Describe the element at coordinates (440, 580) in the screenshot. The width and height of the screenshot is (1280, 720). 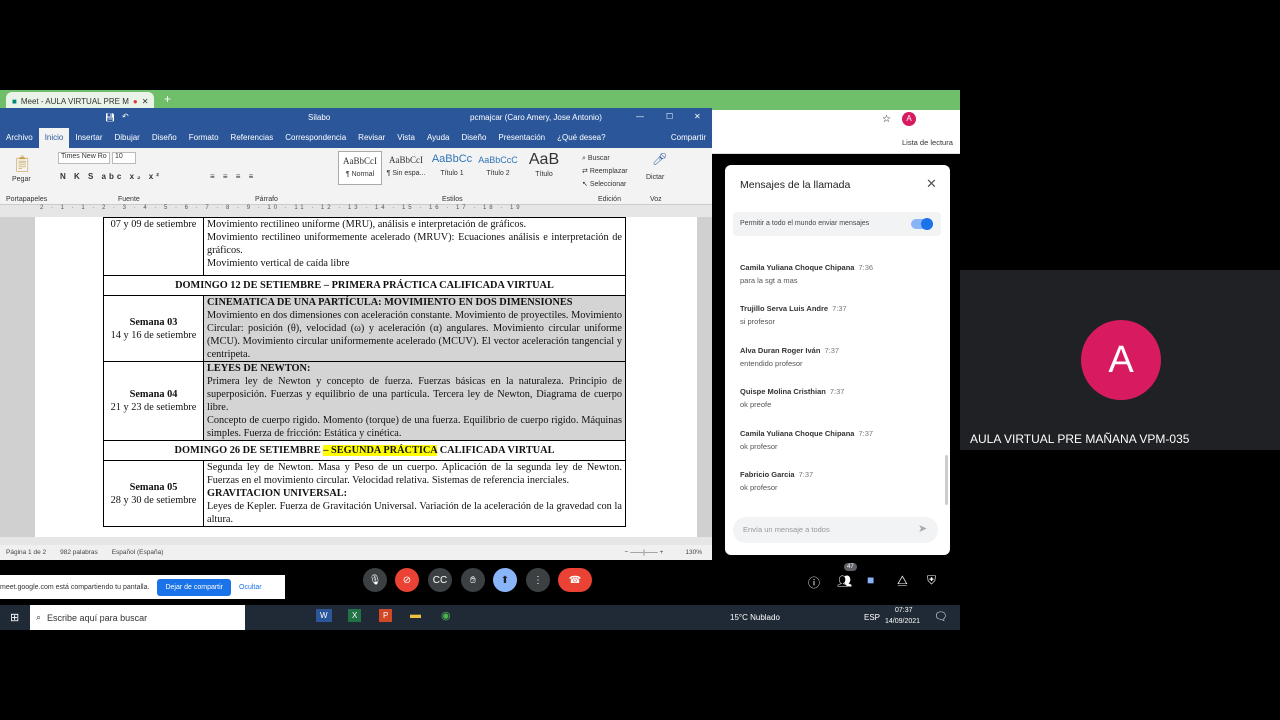
I see `captions-button: CC` at that location.